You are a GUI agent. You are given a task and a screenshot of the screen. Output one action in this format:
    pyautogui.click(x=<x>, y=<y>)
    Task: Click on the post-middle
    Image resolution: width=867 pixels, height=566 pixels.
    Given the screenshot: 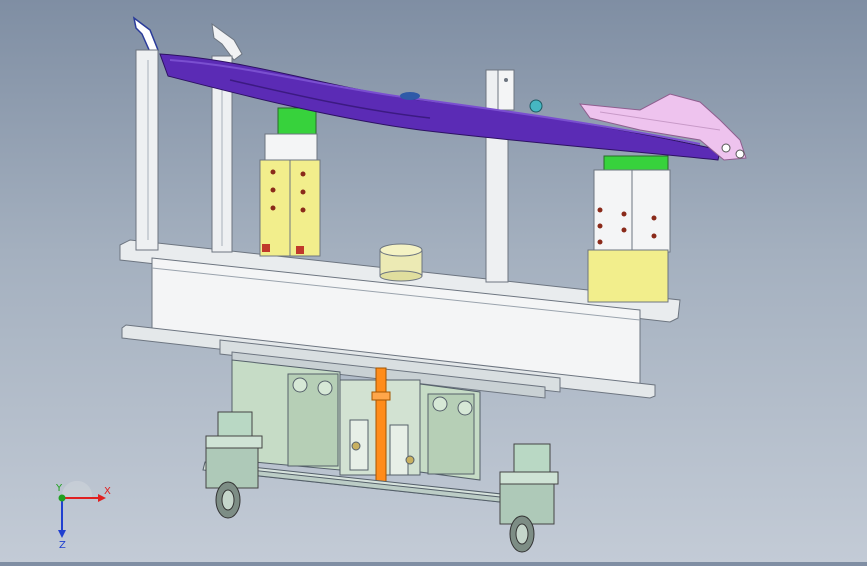 What is the action you would take?
    pyautogui.click(x=500, y=176)
    